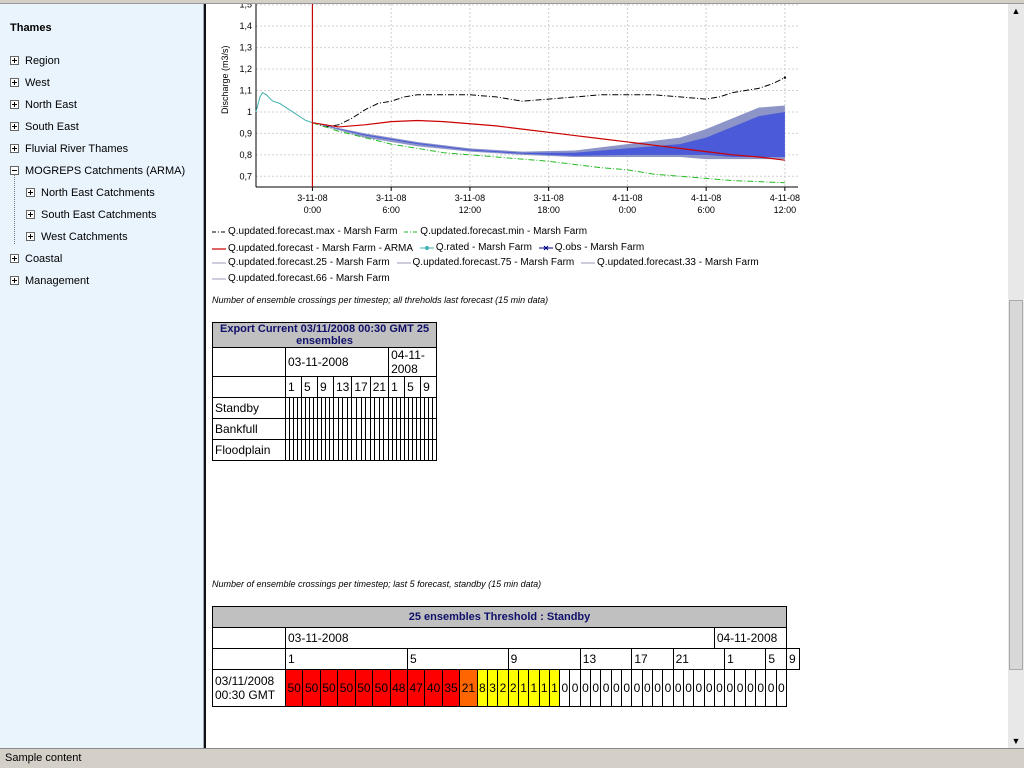 The width and height of the screenshot is (1024, 768). I want to click on table2-header: 25 ensembles Threshold : Standby, so click(499, 617).